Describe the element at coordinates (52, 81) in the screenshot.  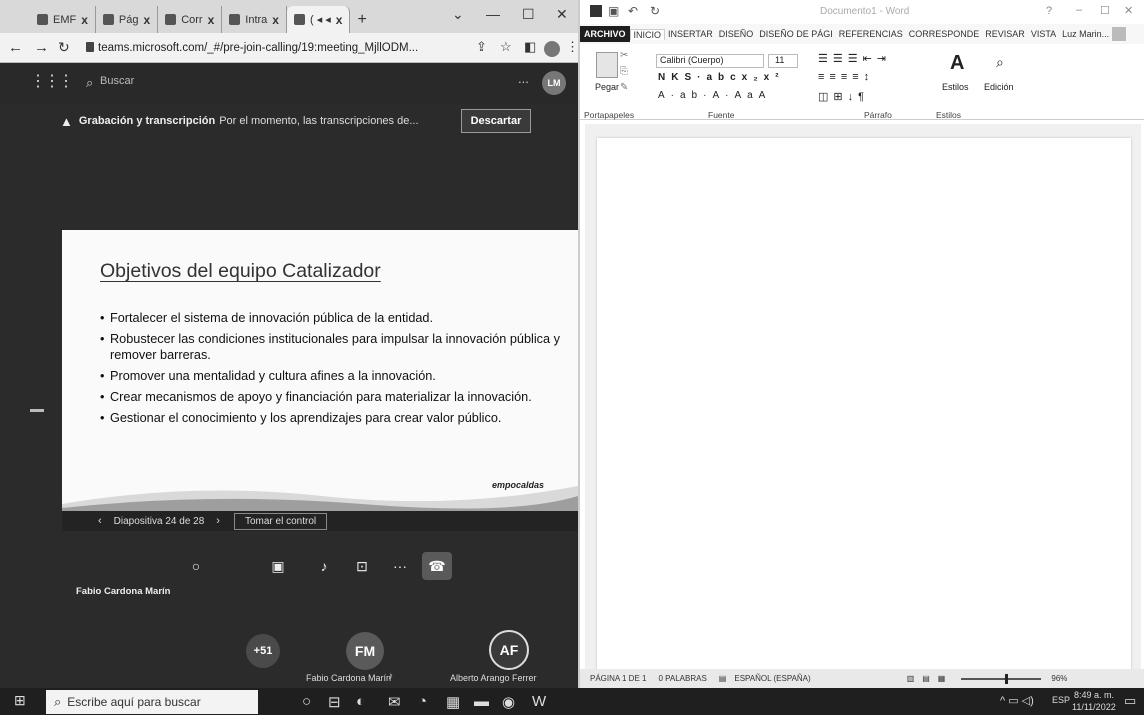
I see `app-launcher-icon: ⋮⋮⋮` at that location.